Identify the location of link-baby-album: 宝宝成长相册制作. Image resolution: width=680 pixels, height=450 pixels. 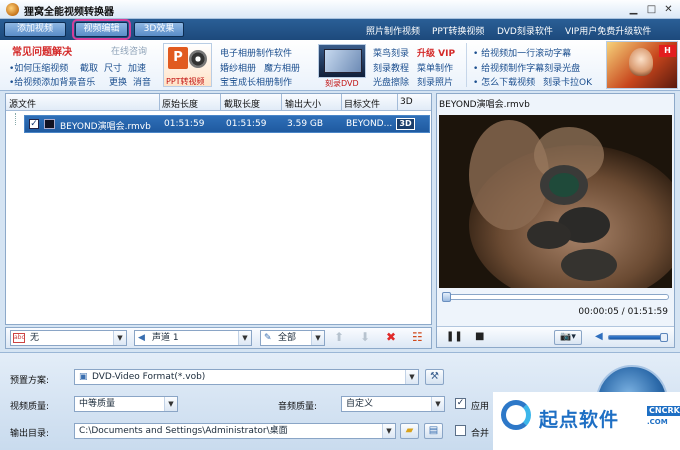
(256, 81).